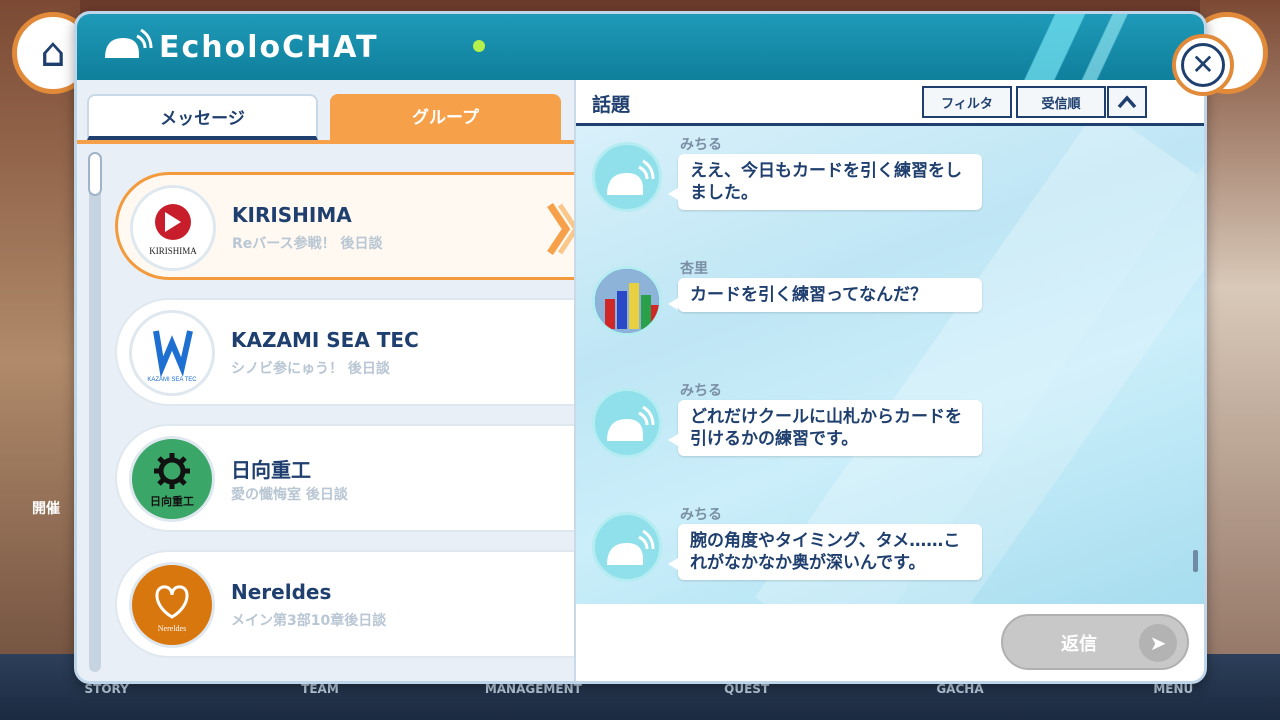 This screenshot has width=1280, height=720. I want to click on message-bubble: カードを引く練習ってなんだ？, so click(825, 295).